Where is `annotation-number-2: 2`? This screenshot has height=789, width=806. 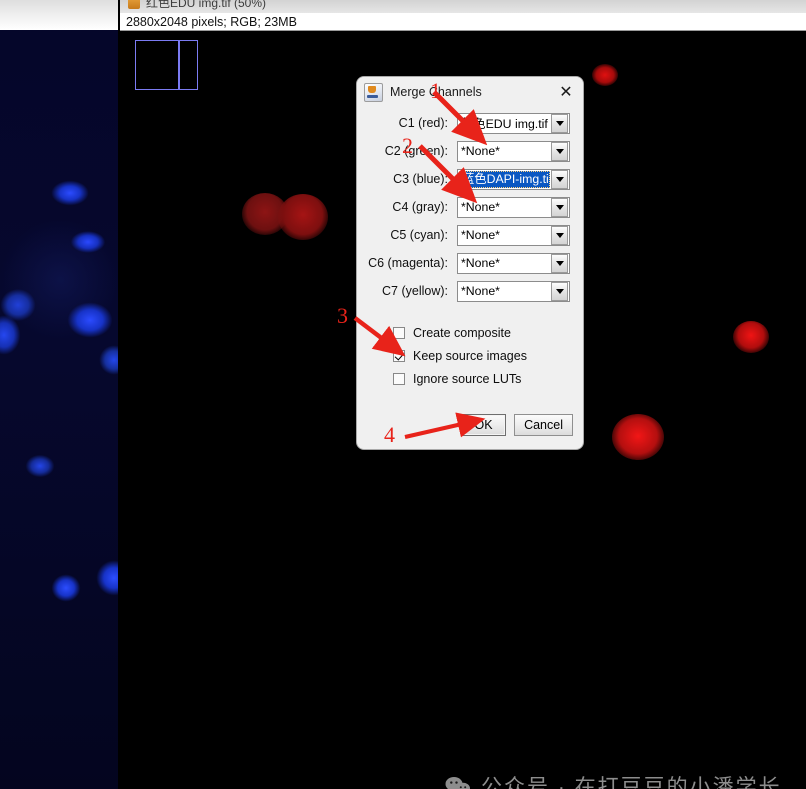 annotation-number-2: 2 is located at coordinates (407, 145).